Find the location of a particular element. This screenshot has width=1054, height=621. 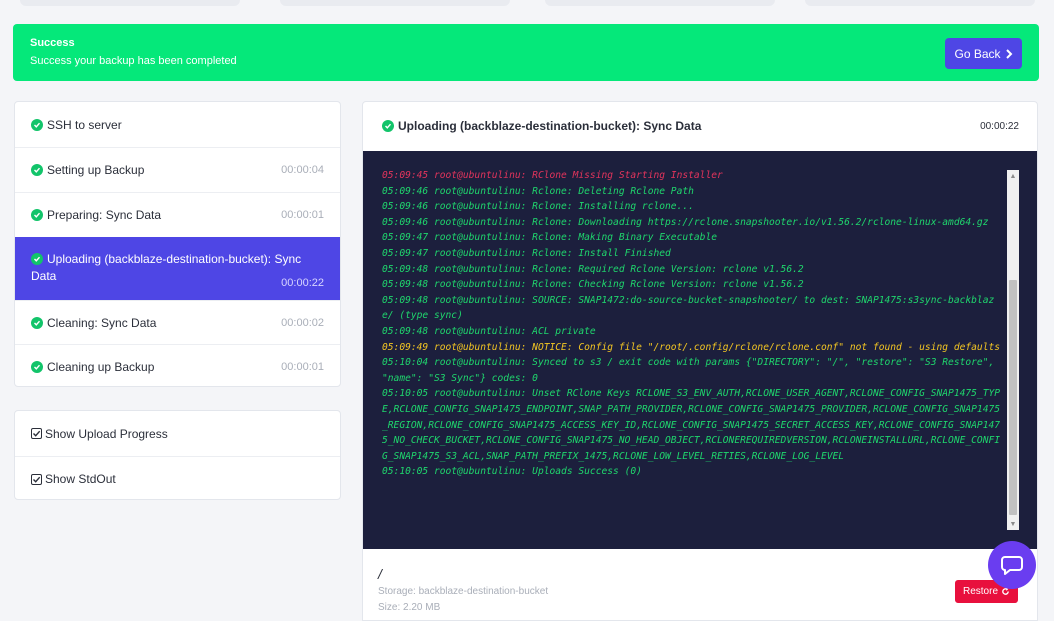

show-upload-progress-toggle: Show Upload Progress is located at coordinates (177, 433).